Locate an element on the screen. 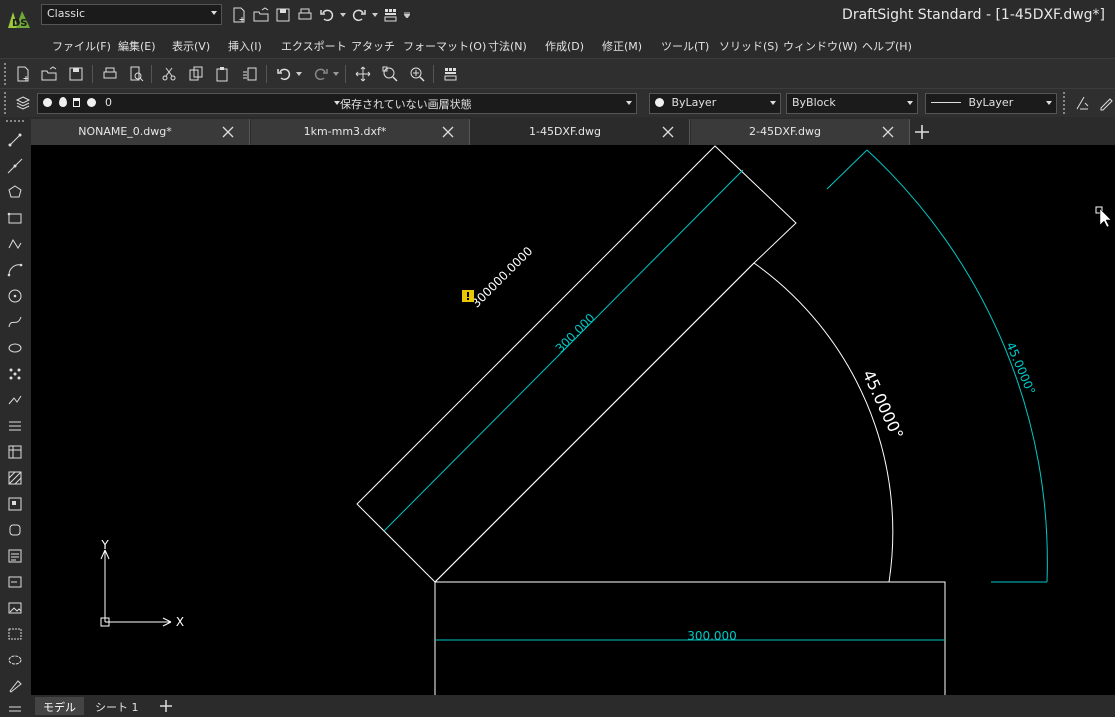 This screenshot has width=1115, height=717. layer-manager-icon is located at coordinates (23, 103).